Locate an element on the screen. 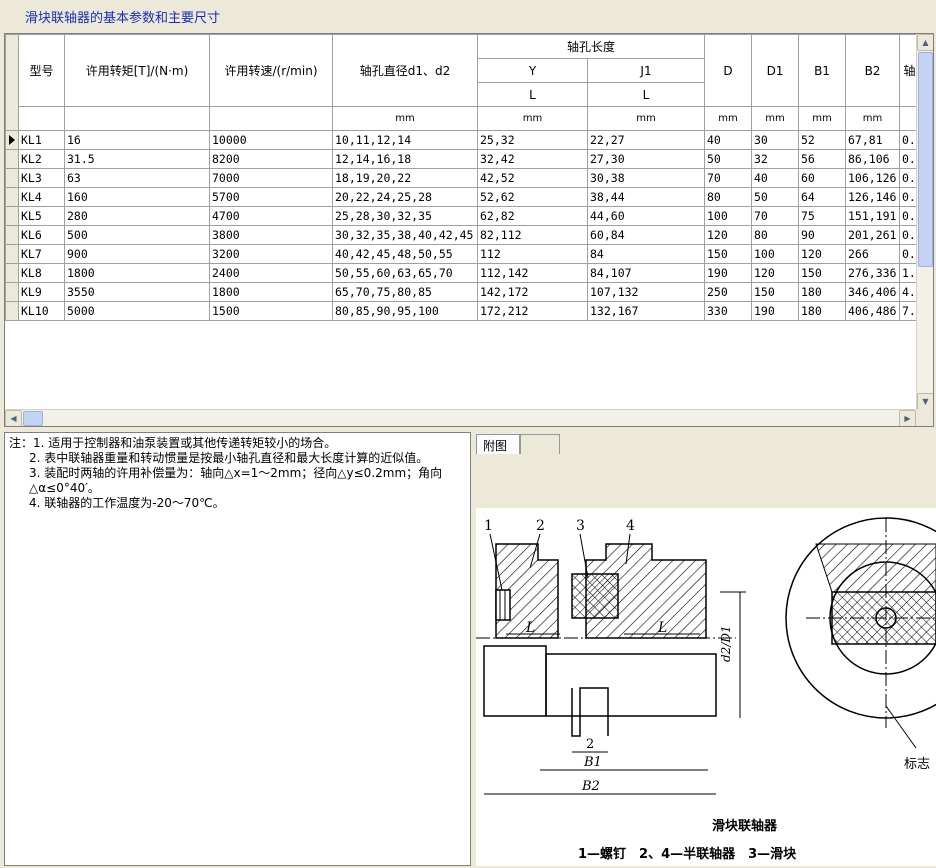 Image resolution: width=936 pixels, height=868 pixels. table-cell: 3200 is located at coordinates (271, 254).